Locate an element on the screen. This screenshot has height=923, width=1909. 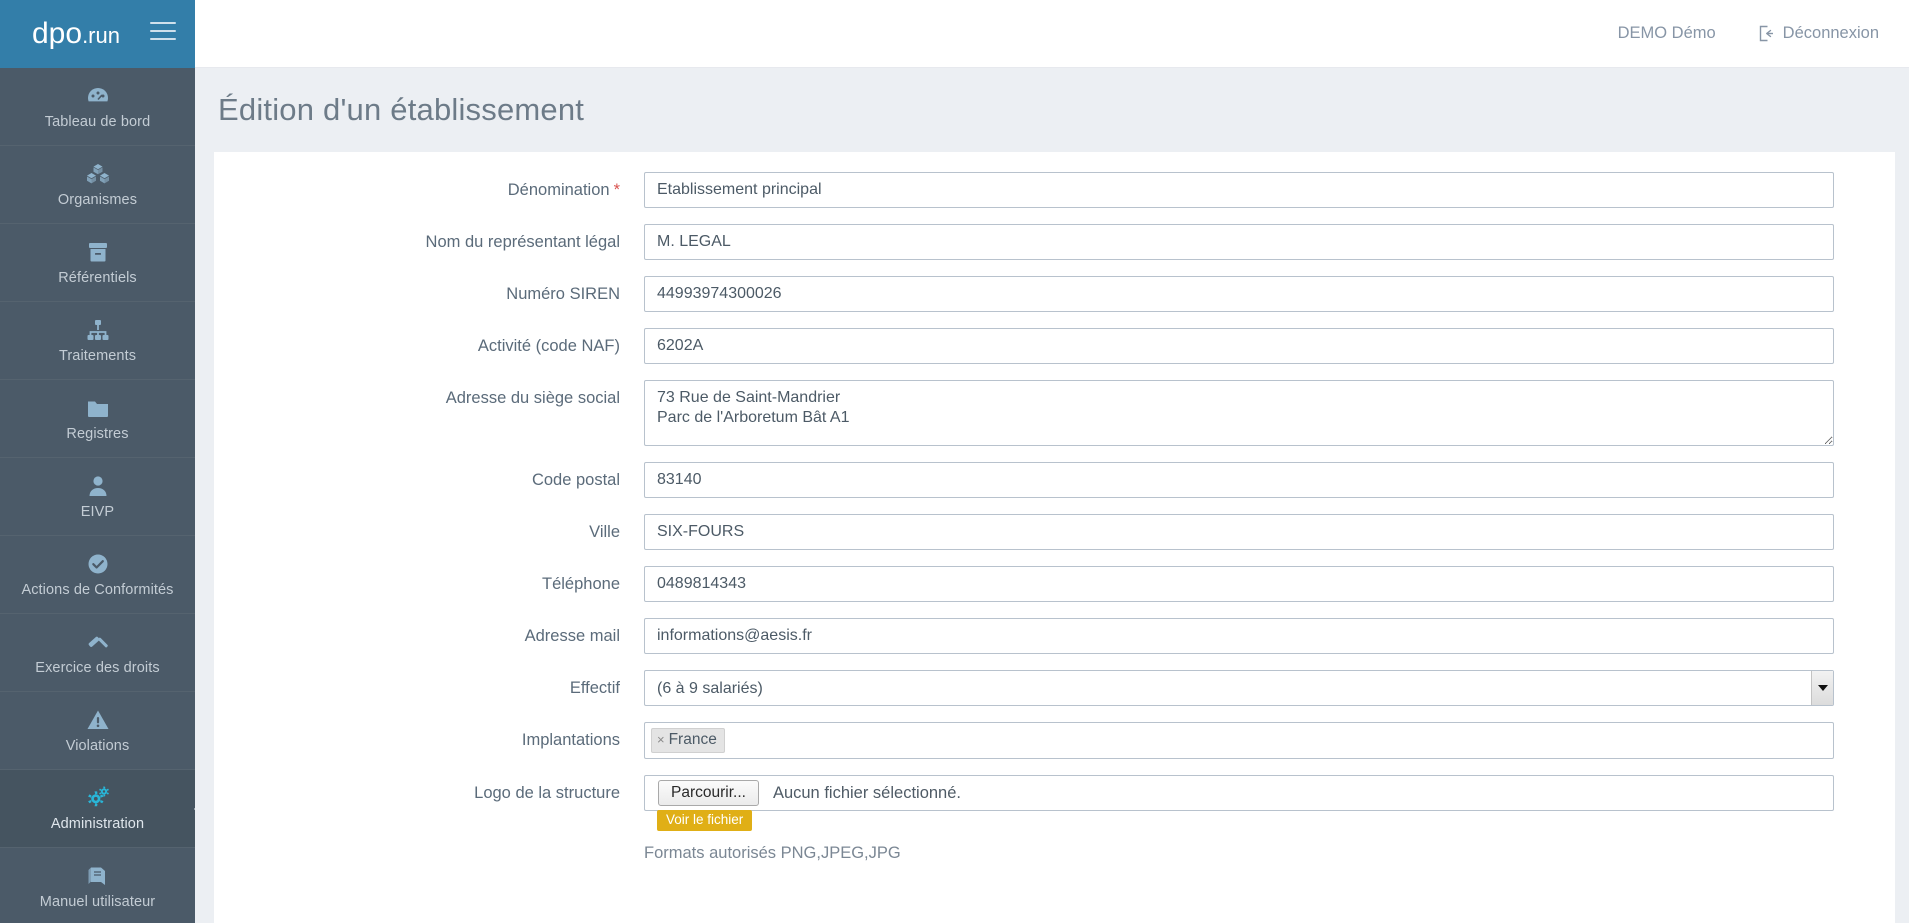
sidebar-item-manuel-utilisateur: Manuel utilisateur is located at coordinates (97, 885).